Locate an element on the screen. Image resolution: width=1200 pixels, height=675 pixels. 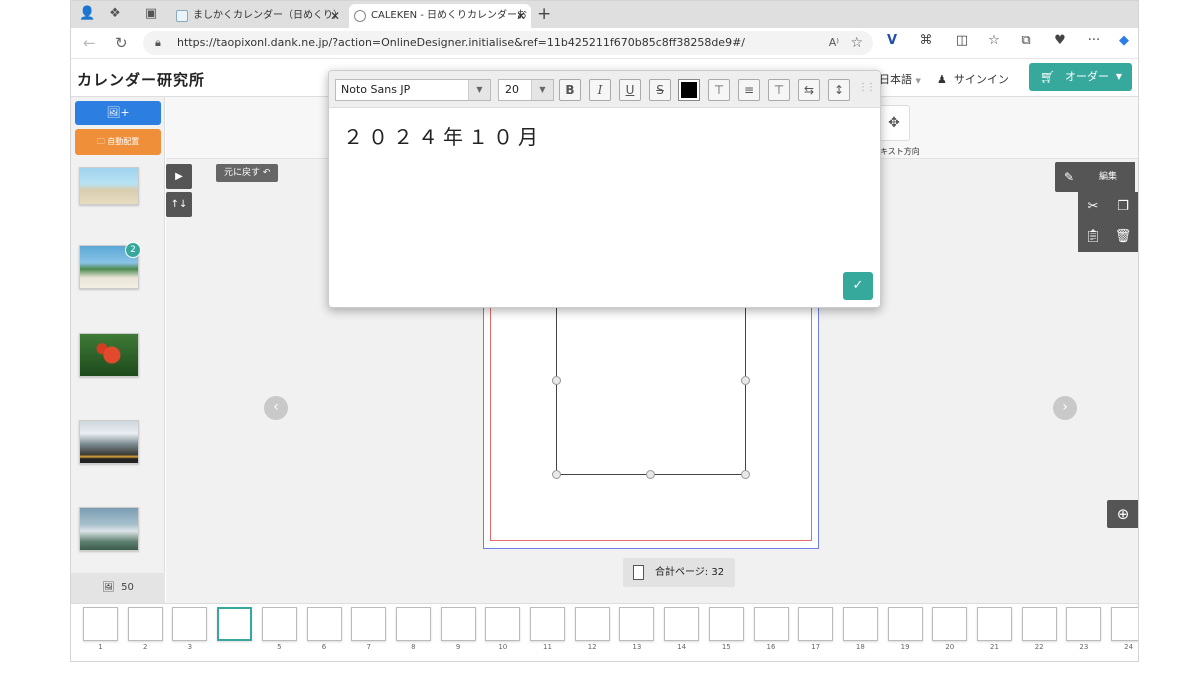
undo-icon: ↶ is located at coordinates (266, 173).